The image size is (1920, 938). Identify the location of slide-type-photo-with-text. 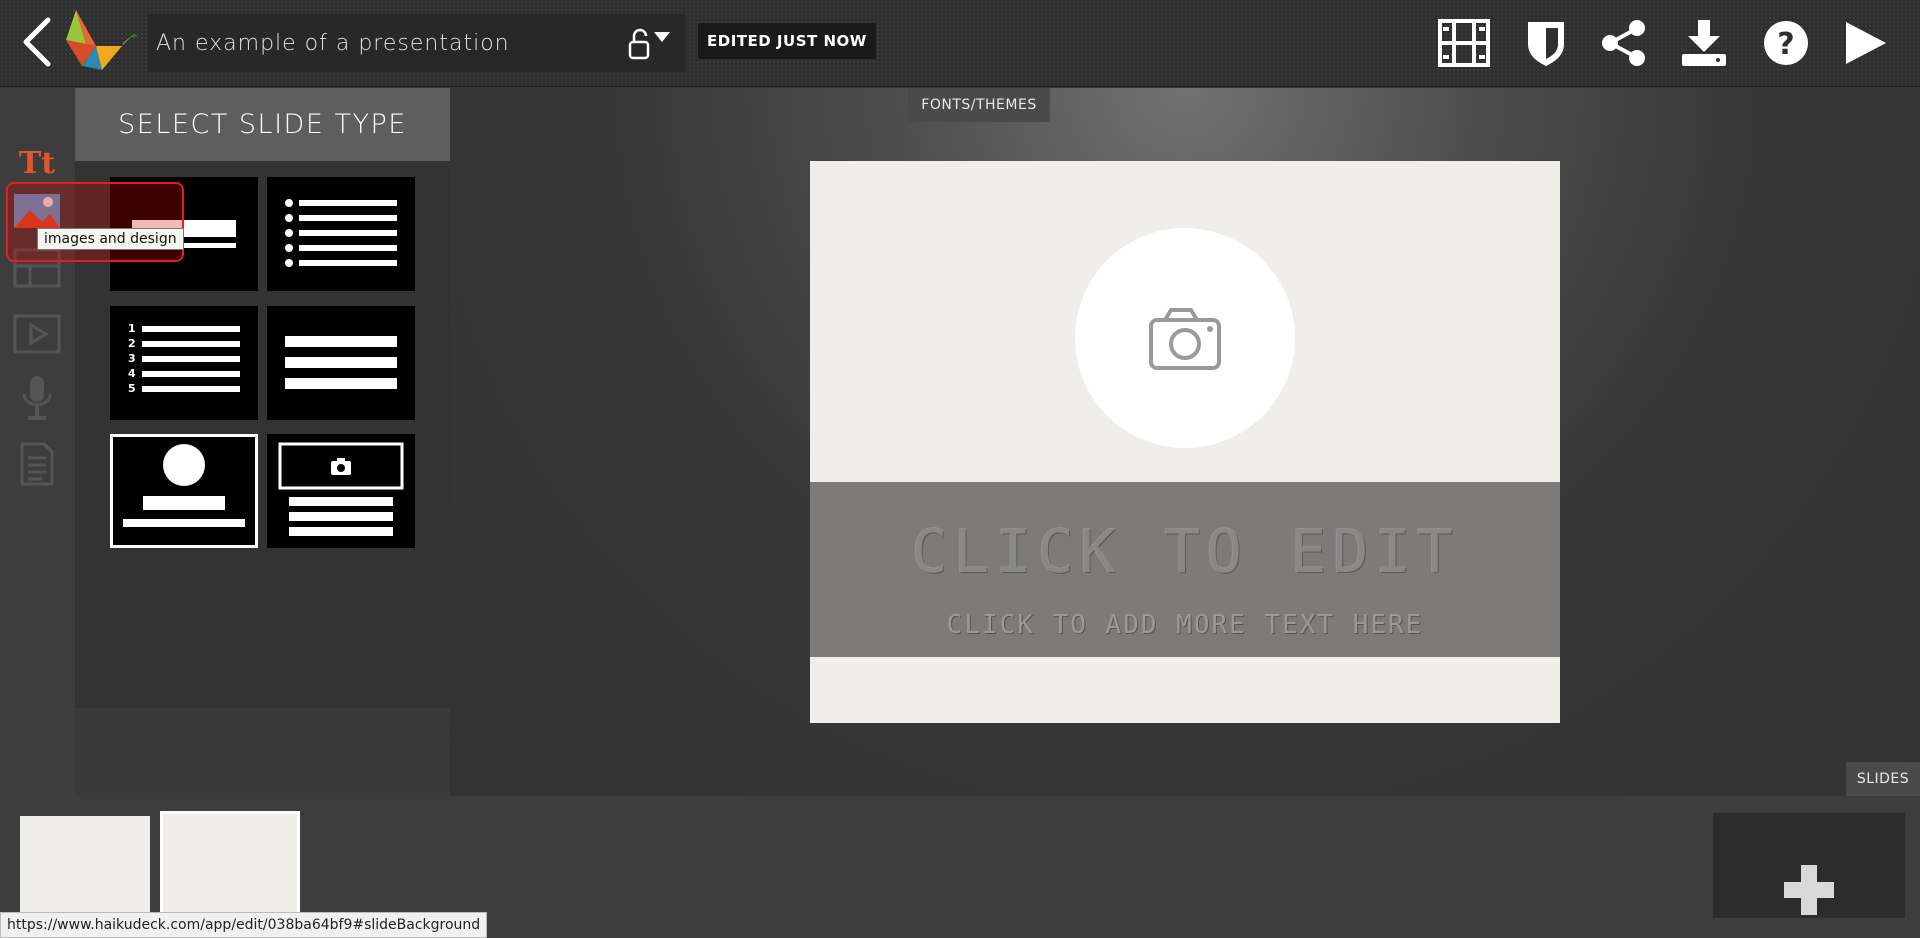
(341, 491).